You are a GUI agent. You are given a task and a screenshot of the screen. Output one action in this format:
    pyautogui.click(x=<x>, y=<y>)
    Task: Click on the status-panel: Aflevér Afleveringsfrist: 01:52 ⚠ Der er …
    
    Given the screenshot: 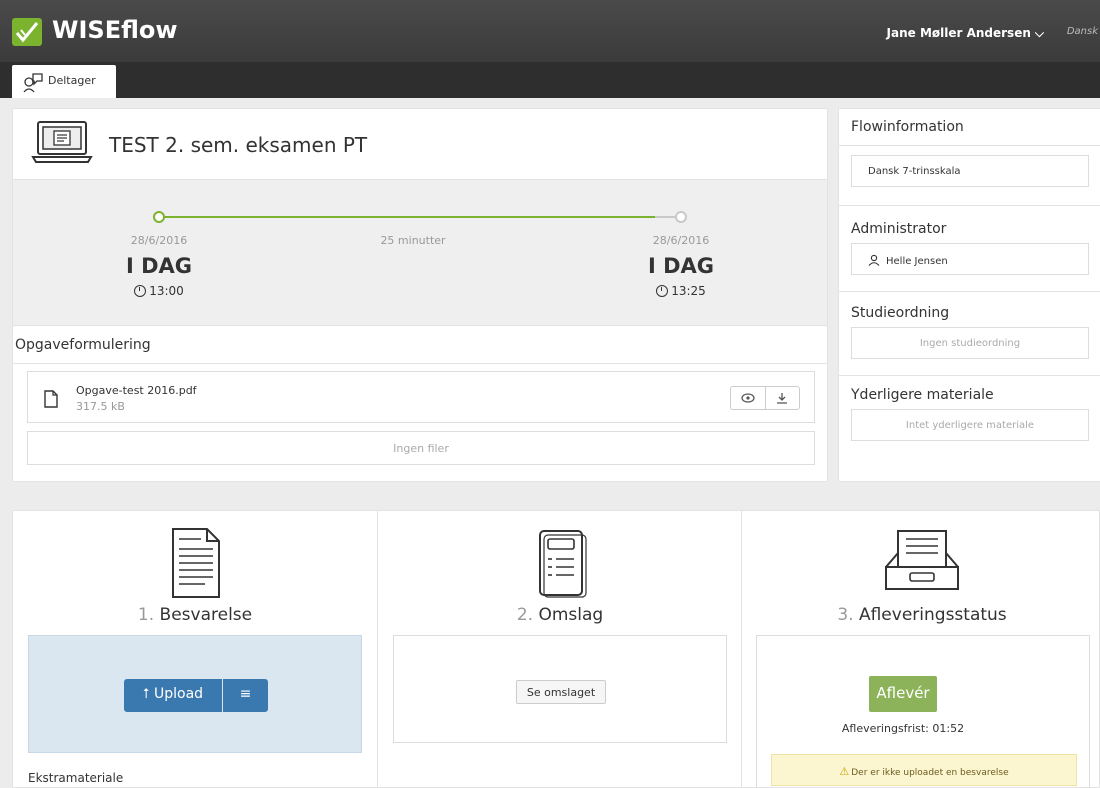 What is the action you would take?
    pyautogui.click(x=923, y=711)
    